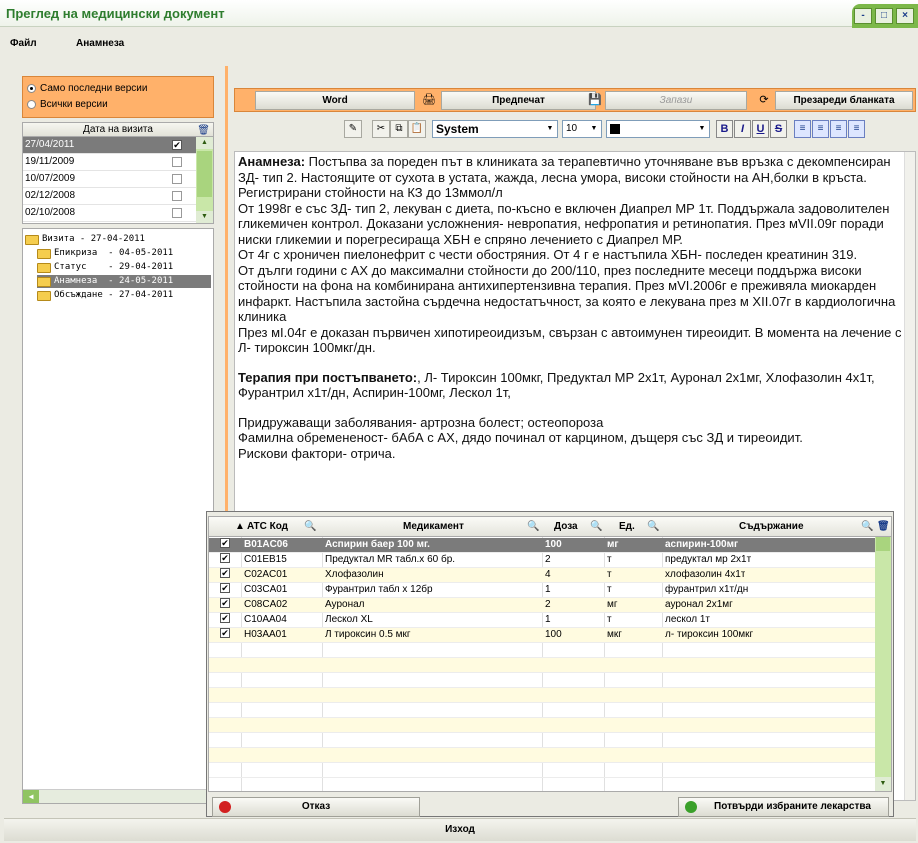  Describe the element at coordinates (67, 104) in the screenshot. I see `radio-all-versions: Всички версии` at that location.